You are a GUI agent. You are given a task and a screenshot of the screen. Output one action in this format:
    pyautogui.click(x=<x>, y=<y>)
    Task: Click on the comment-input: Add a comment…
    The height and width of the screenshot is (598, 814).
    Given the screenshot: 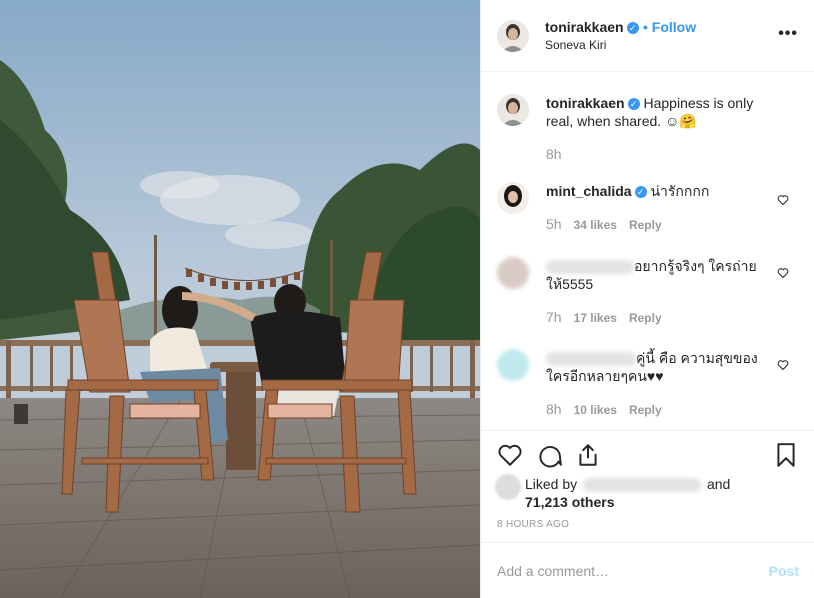 What is the action you would take?
    pyautogui.click(x=553, y=571)
    